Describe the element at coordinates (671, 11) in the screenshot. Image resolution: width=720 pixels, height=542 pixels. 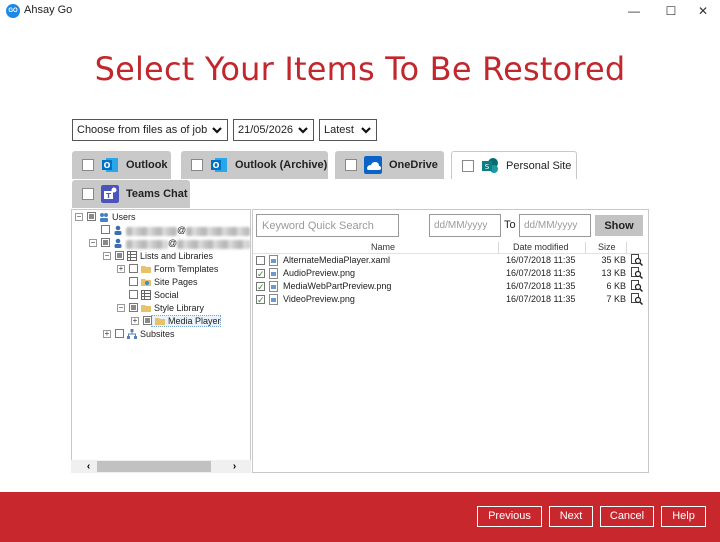
I see `maximize-button: ☐` at that location.